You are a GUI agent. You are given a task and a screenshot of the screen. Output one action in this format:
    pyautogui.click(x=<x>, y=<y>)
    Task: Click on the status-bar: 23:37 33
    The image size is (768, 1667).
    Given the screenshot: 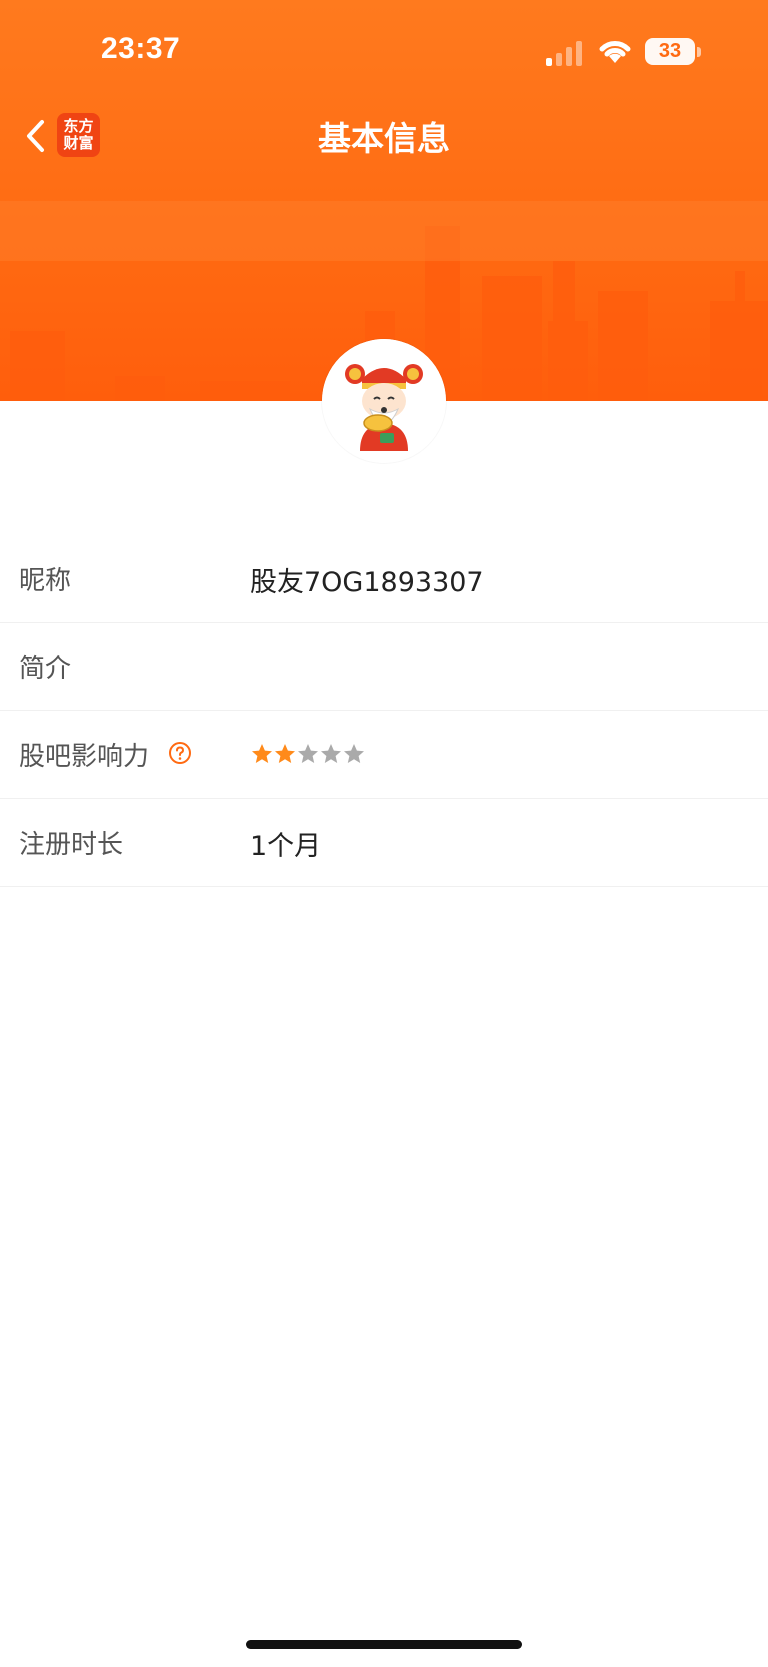 What is the action you would take?
    pyautogui.click(x=384, y=50)
    